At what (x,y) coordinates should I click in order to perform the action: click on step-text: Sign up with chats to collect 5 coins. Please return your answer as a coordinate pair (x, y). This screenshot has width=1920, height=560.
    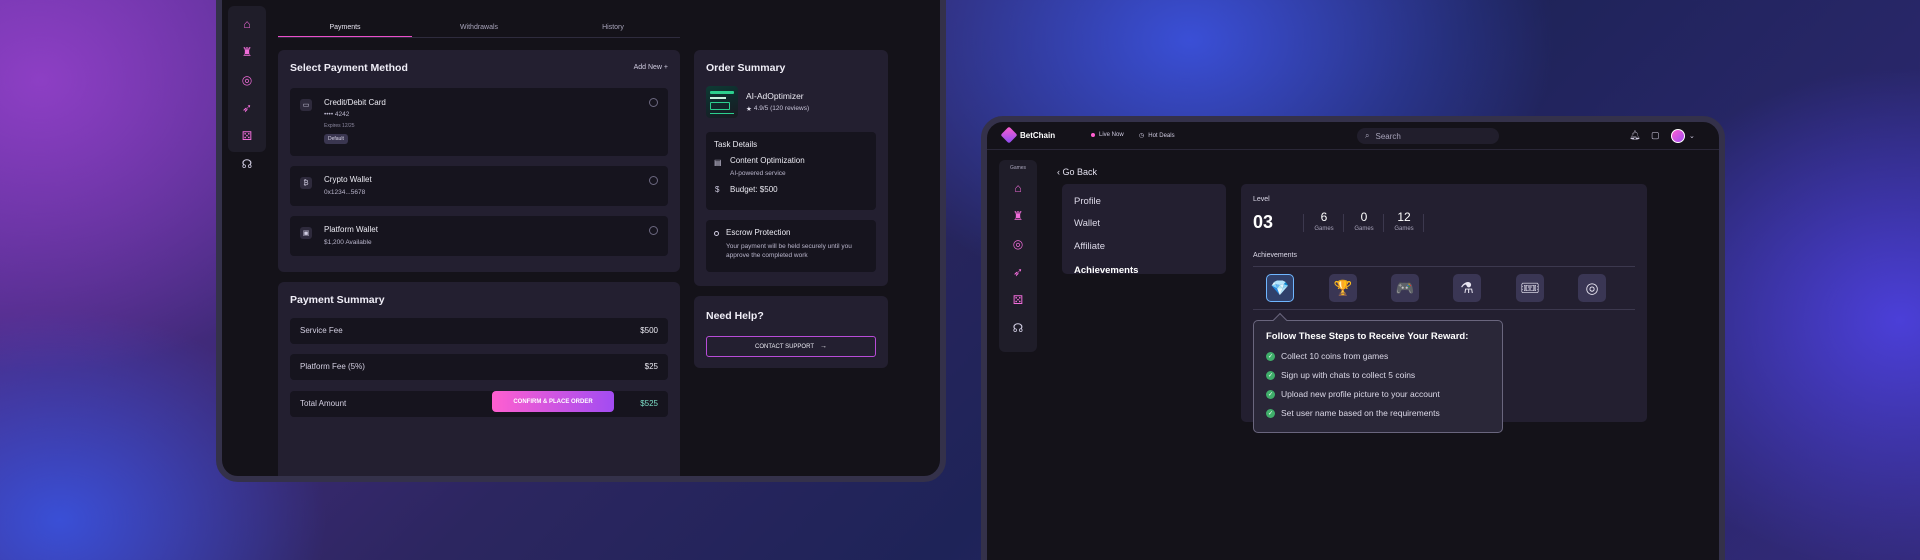
    Looking at the image, I should click on (1348, 375).